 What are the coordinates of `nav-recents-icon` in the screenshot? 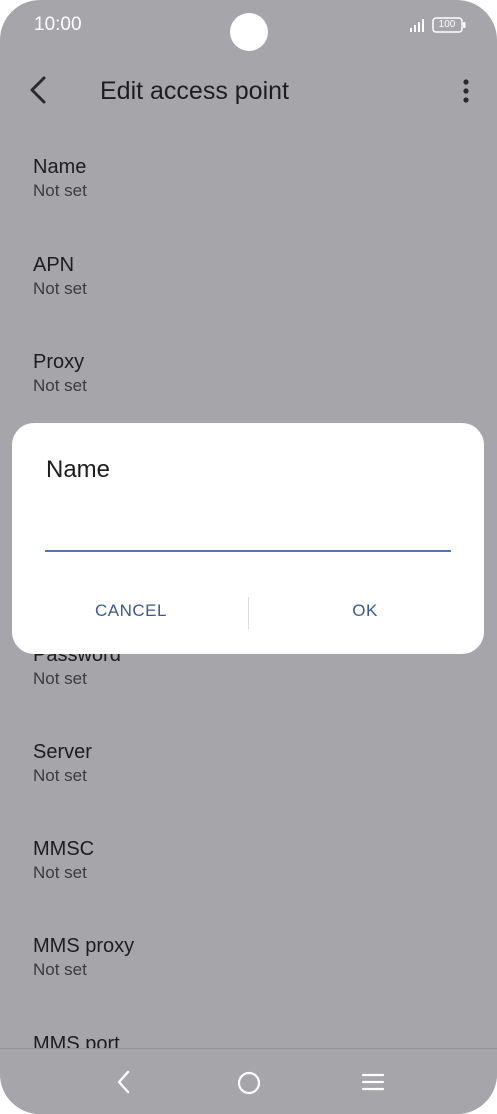 It's located at (373, 1082).